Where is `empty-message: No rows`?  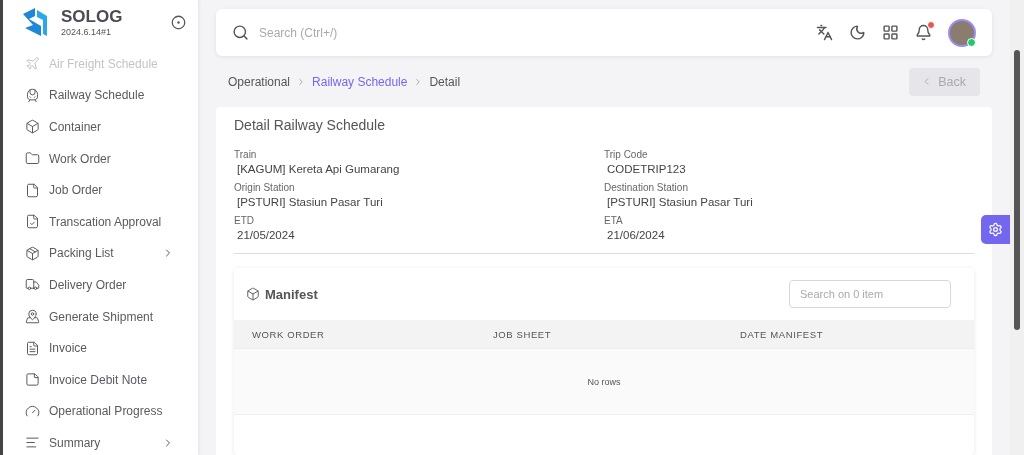
empty-message: No rows is located at coordinates (604, 381).